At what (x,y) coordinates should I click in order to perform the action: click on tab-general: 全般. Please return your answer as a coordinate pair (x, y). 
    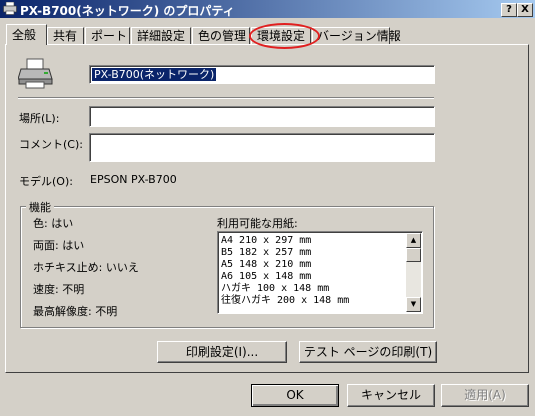
    Looking at the image, I should click on (26, 34).